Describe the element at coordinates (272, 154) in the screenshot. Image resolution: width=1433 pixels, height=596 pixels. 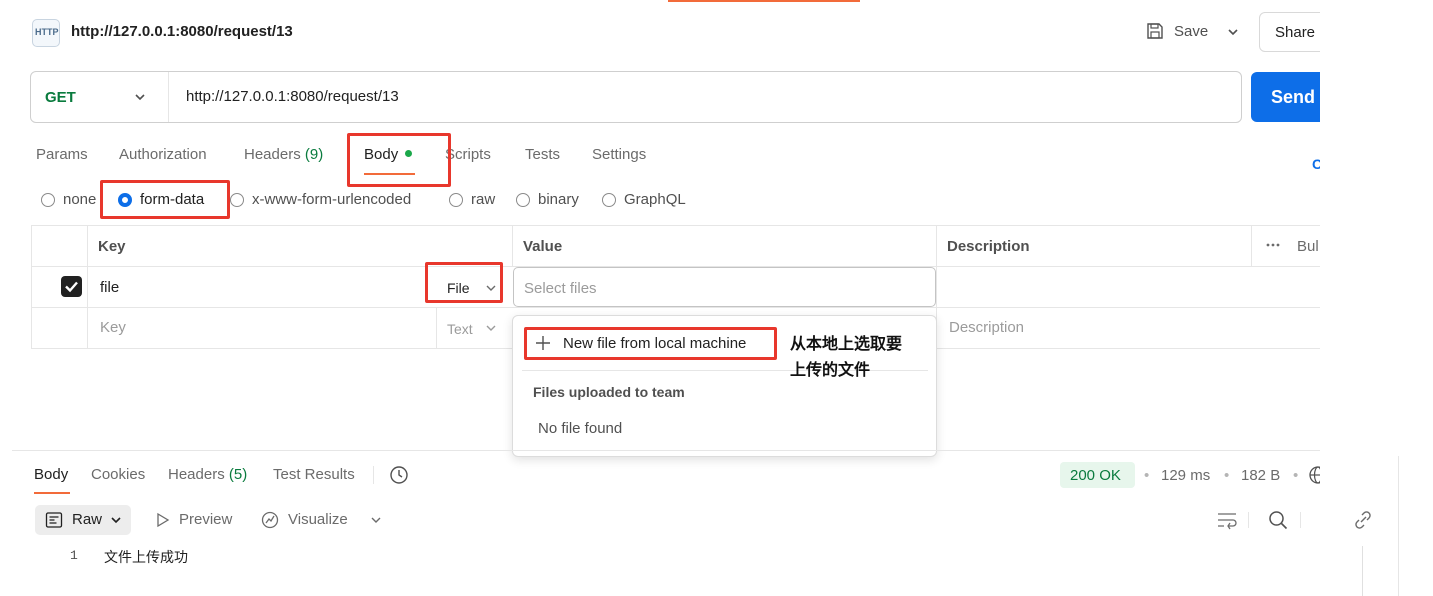
I see `tab-headers-label: Headers` at that location.